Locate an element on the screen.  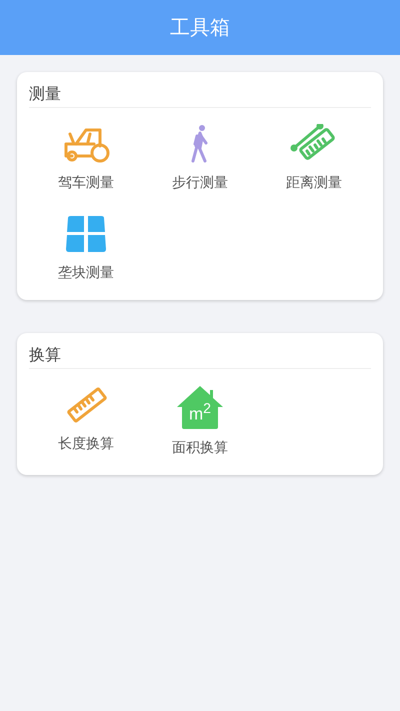
section-title: 换算 is located at coordinates (200, 357).